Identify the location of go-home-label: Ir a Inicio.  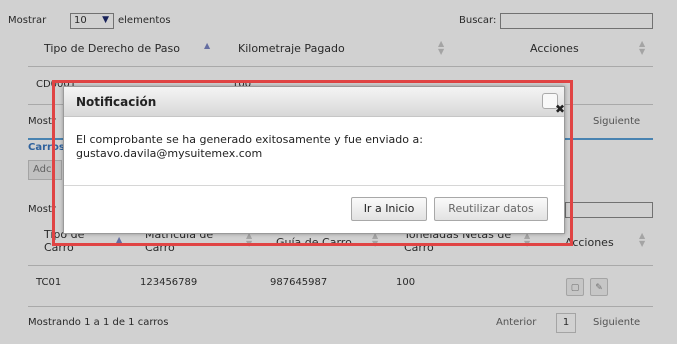
(389, 208).